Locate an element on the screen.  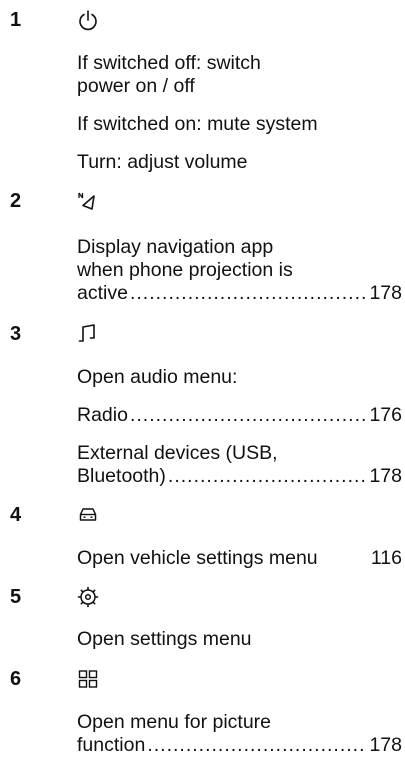
car-icon is located at coordinates (88, 515).